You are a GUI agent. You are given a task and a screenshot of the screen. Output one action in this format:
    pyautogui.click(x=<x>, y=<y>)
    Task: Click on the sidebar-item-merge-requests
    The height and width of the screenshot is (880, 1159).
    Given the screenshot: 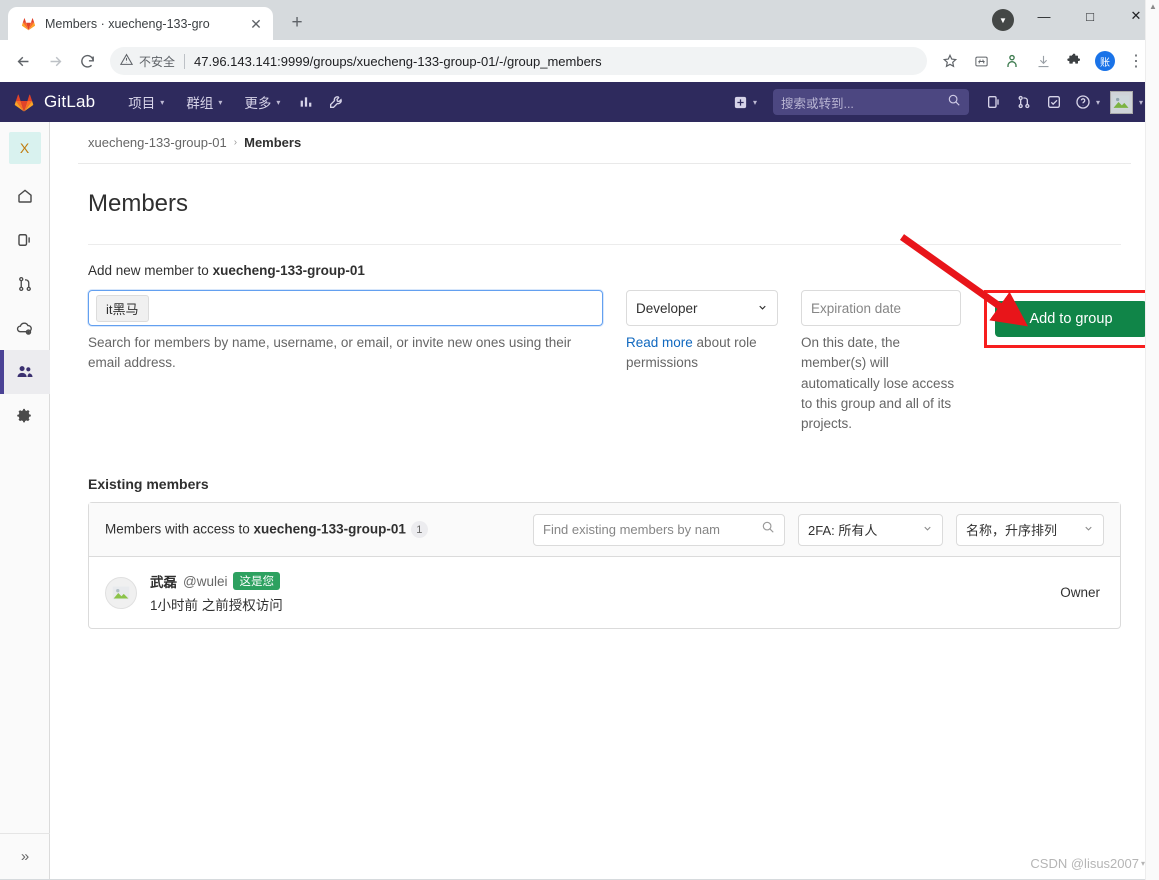 What is the action you would take?
    pyautogui.click(x=25, y=284)
    